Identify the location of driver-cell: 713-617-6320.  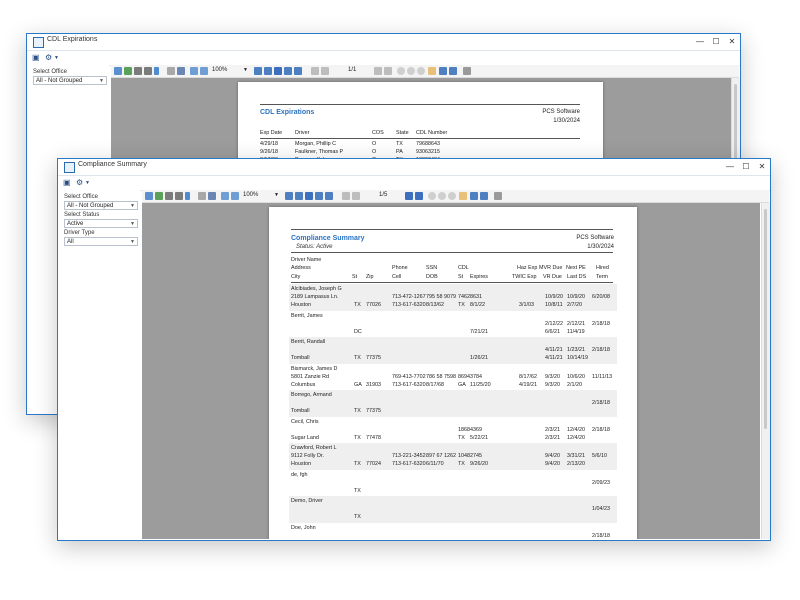
(409, 305).